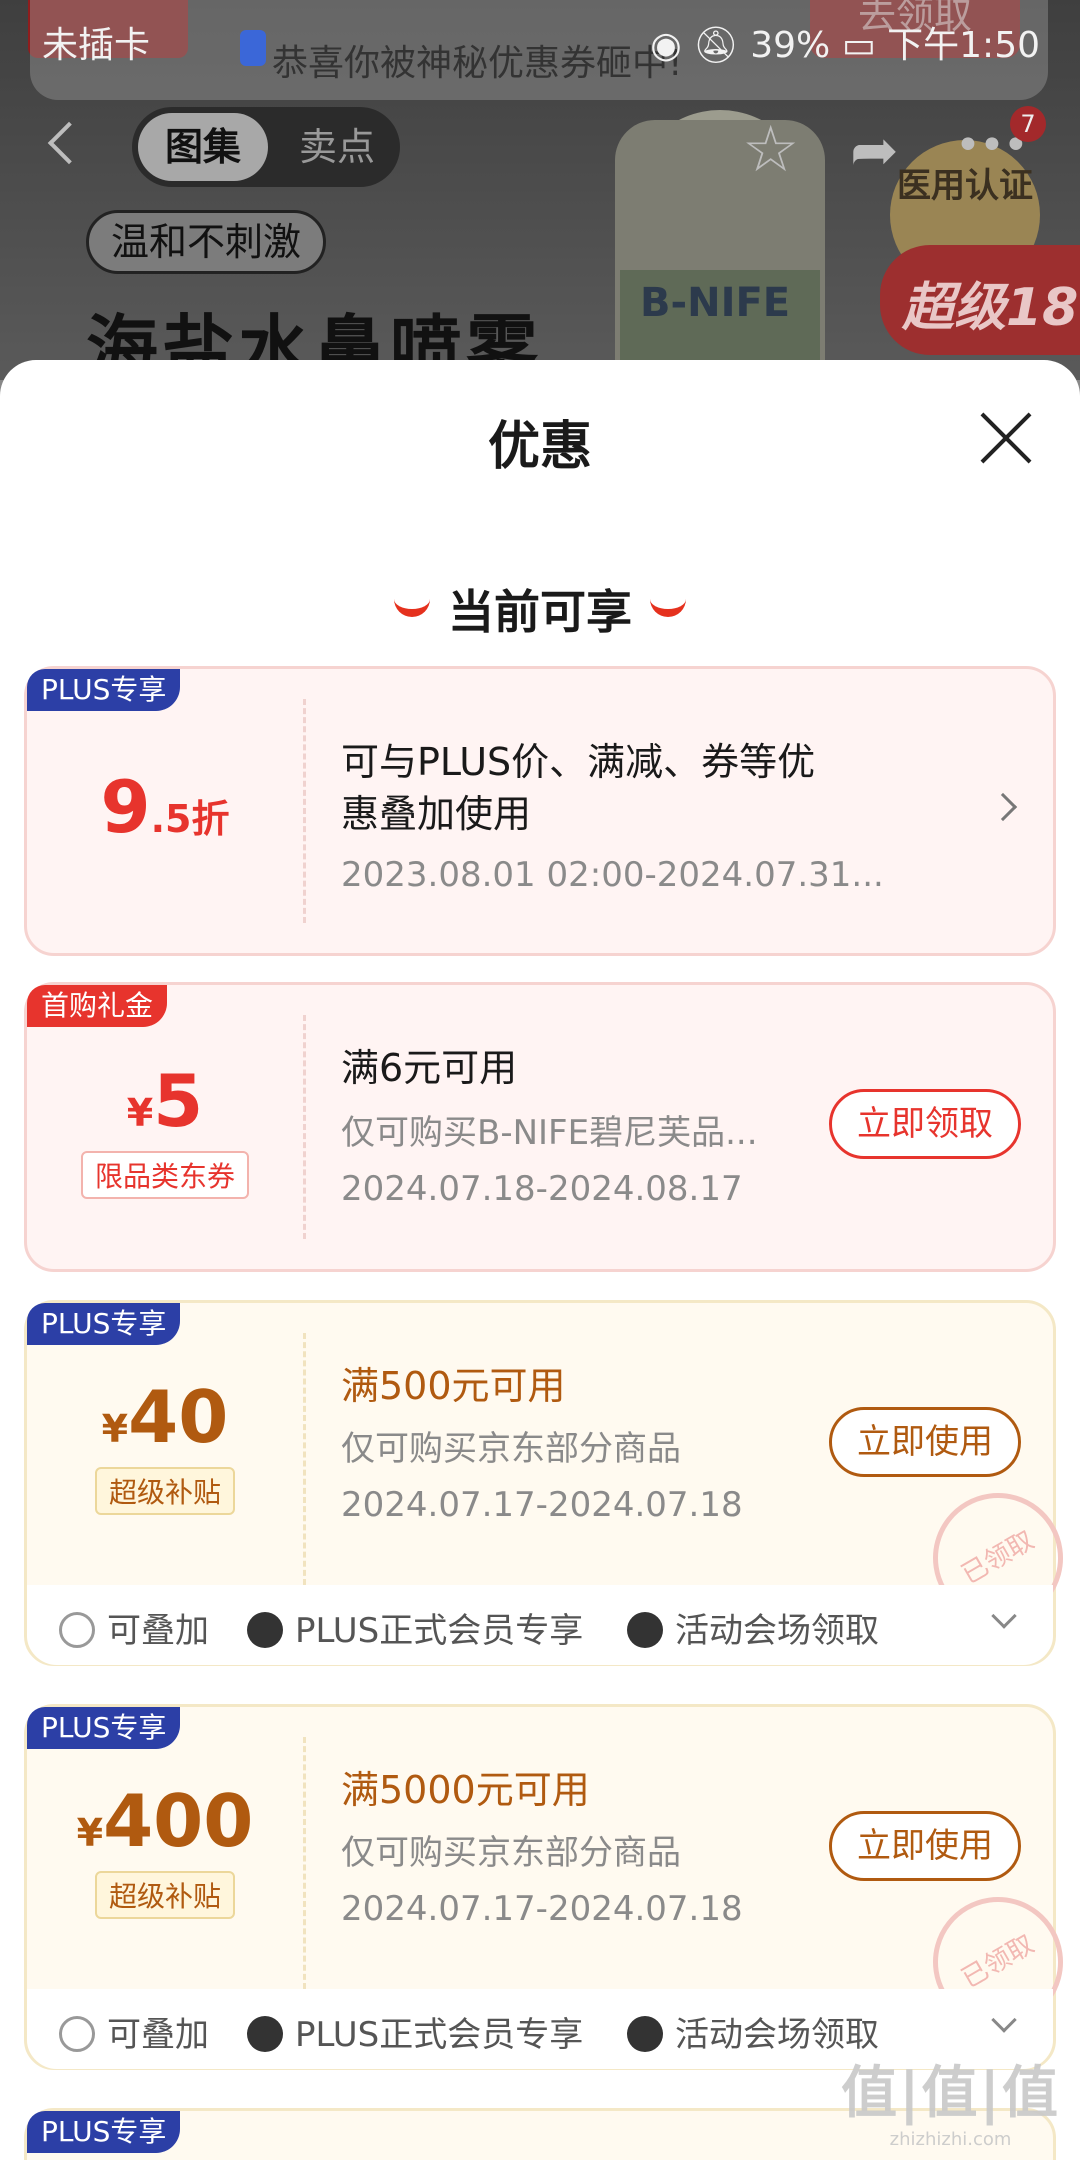 The height and width of the screenshot is (2160, 1080). I want to click on battery-percent: 39%, so click(790, 45).